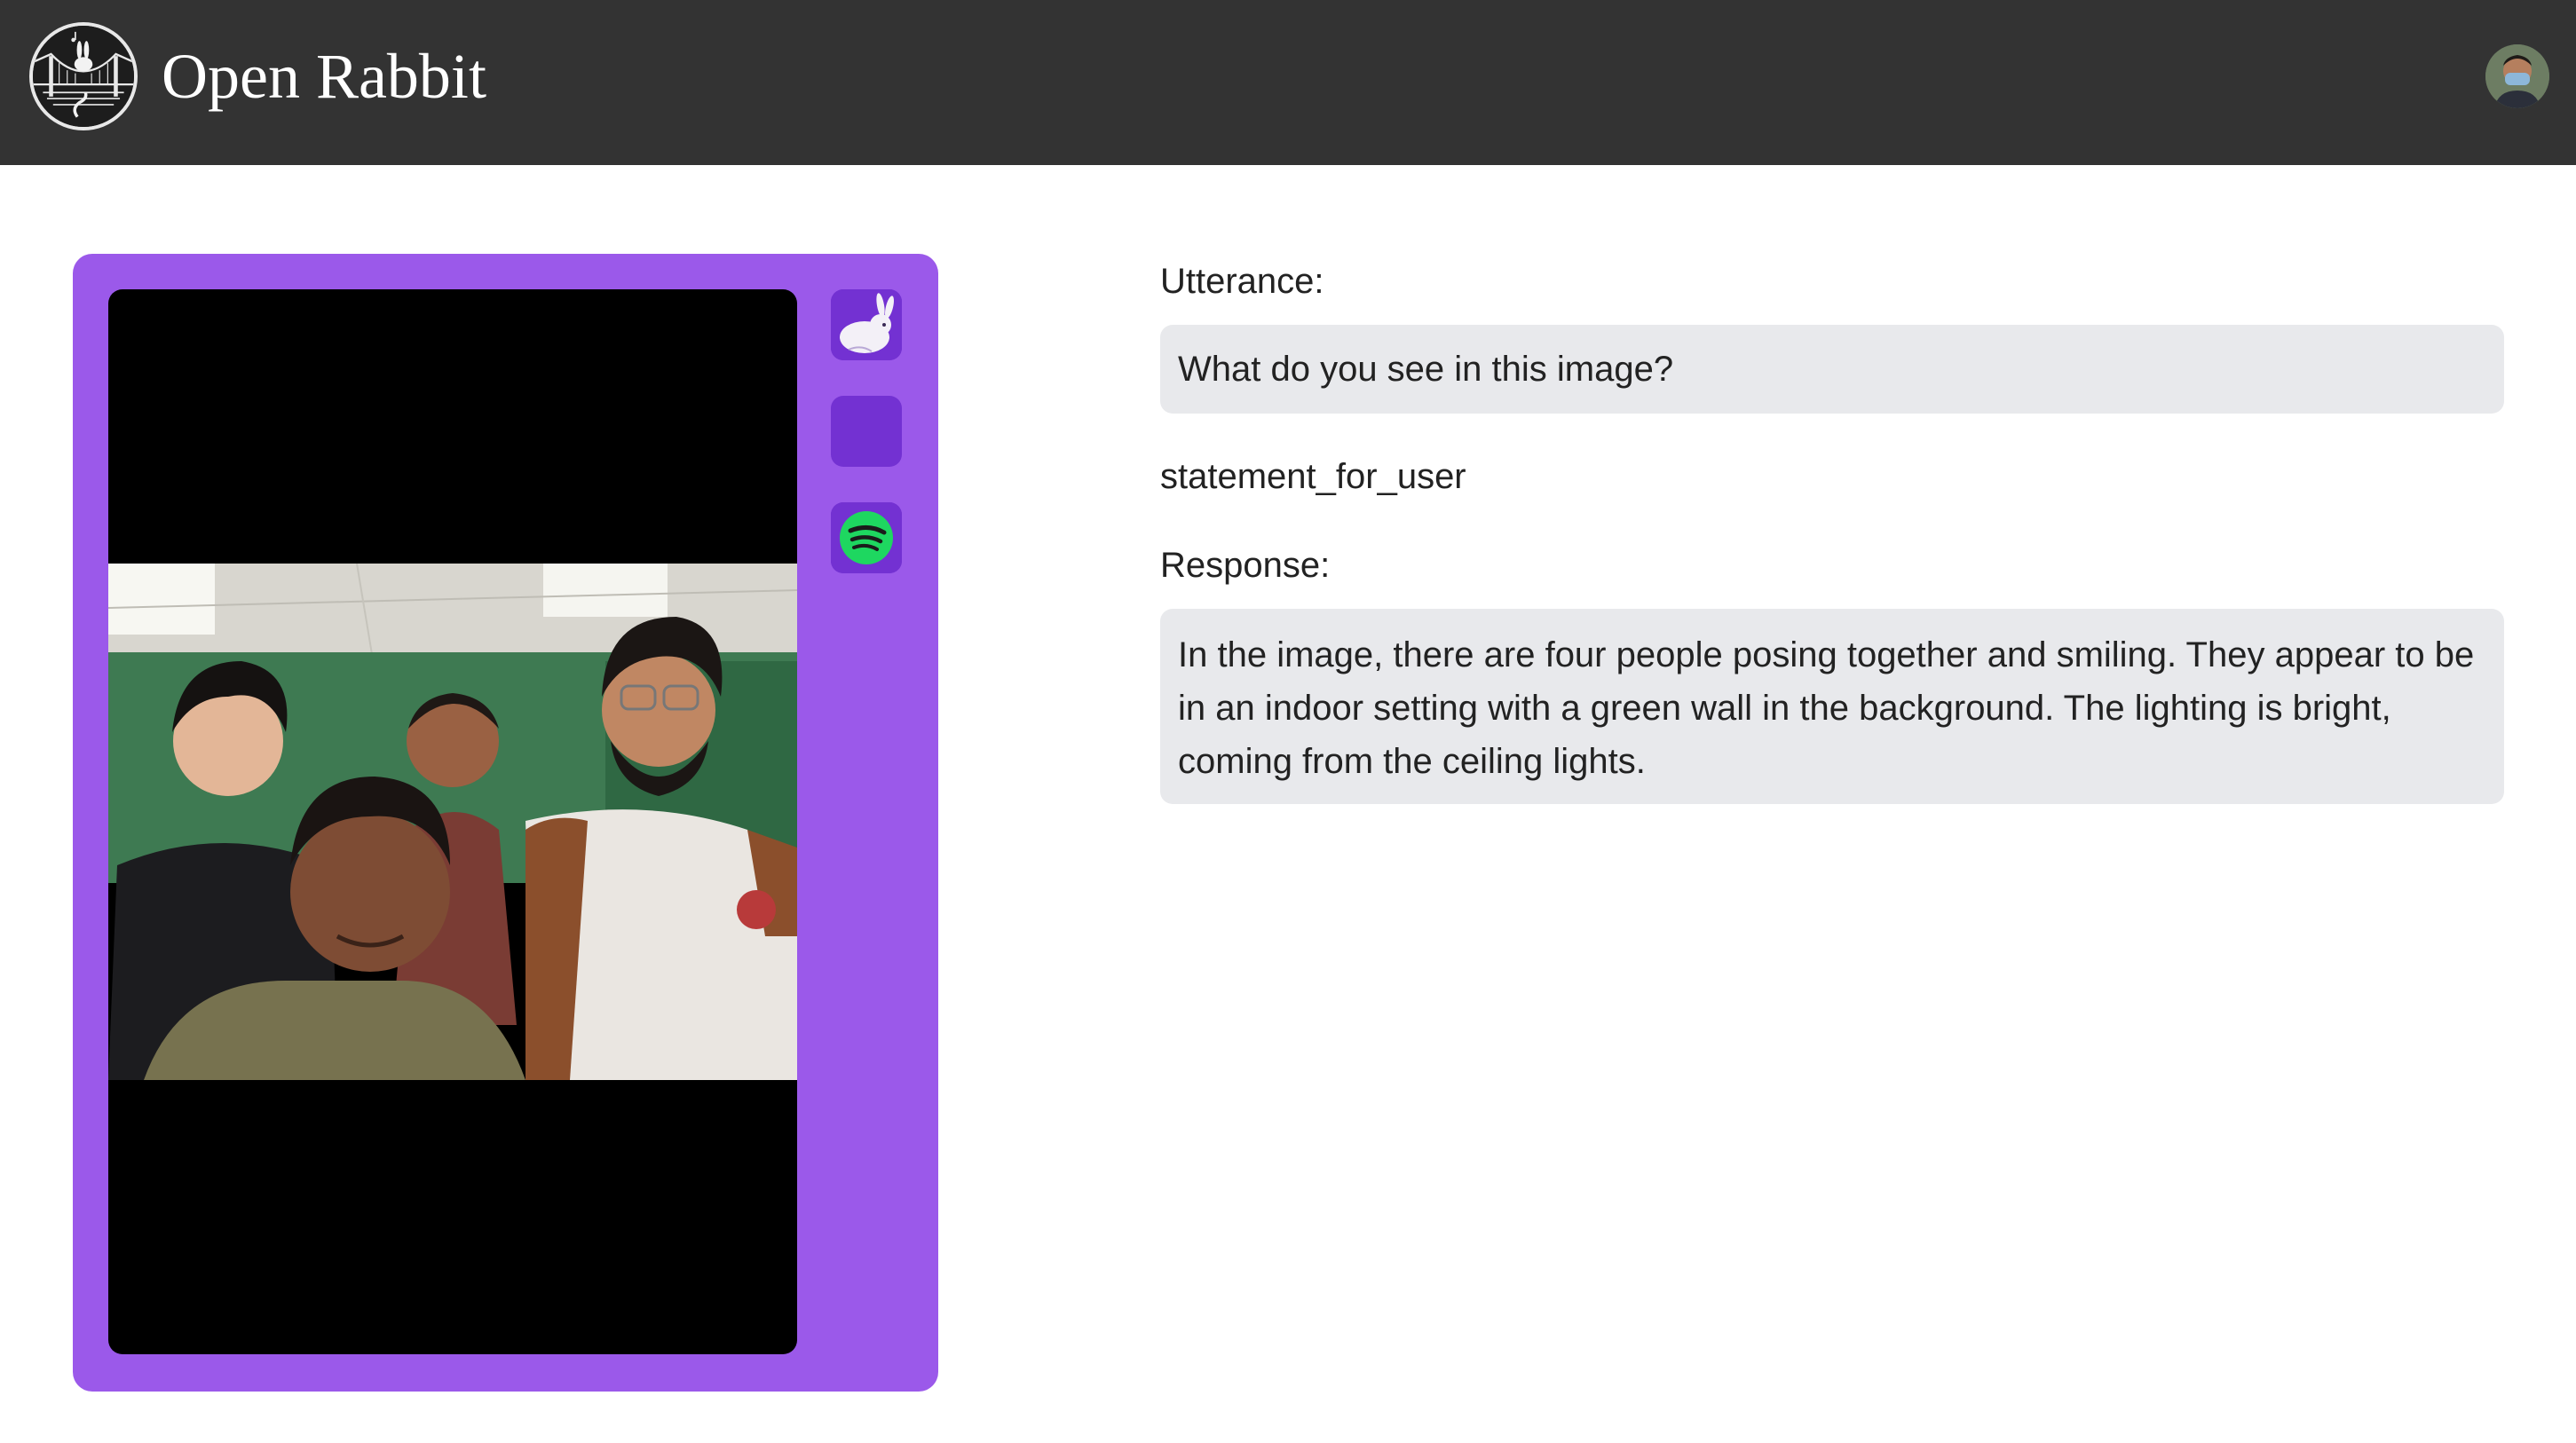 The width and height of the screenshot is (2576, 1443). What do you see at coordinates (1242, 281) in the screenshot?
I see `utterance-label: Utterance:` at bounding box center [1242, 281].